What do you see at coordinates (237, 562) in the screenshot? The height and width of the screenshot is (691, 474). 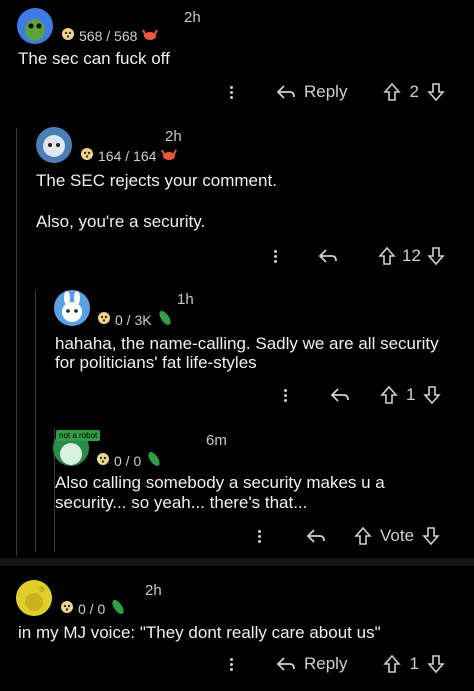 I see `thread-separator` at bounding box center [237, 562].